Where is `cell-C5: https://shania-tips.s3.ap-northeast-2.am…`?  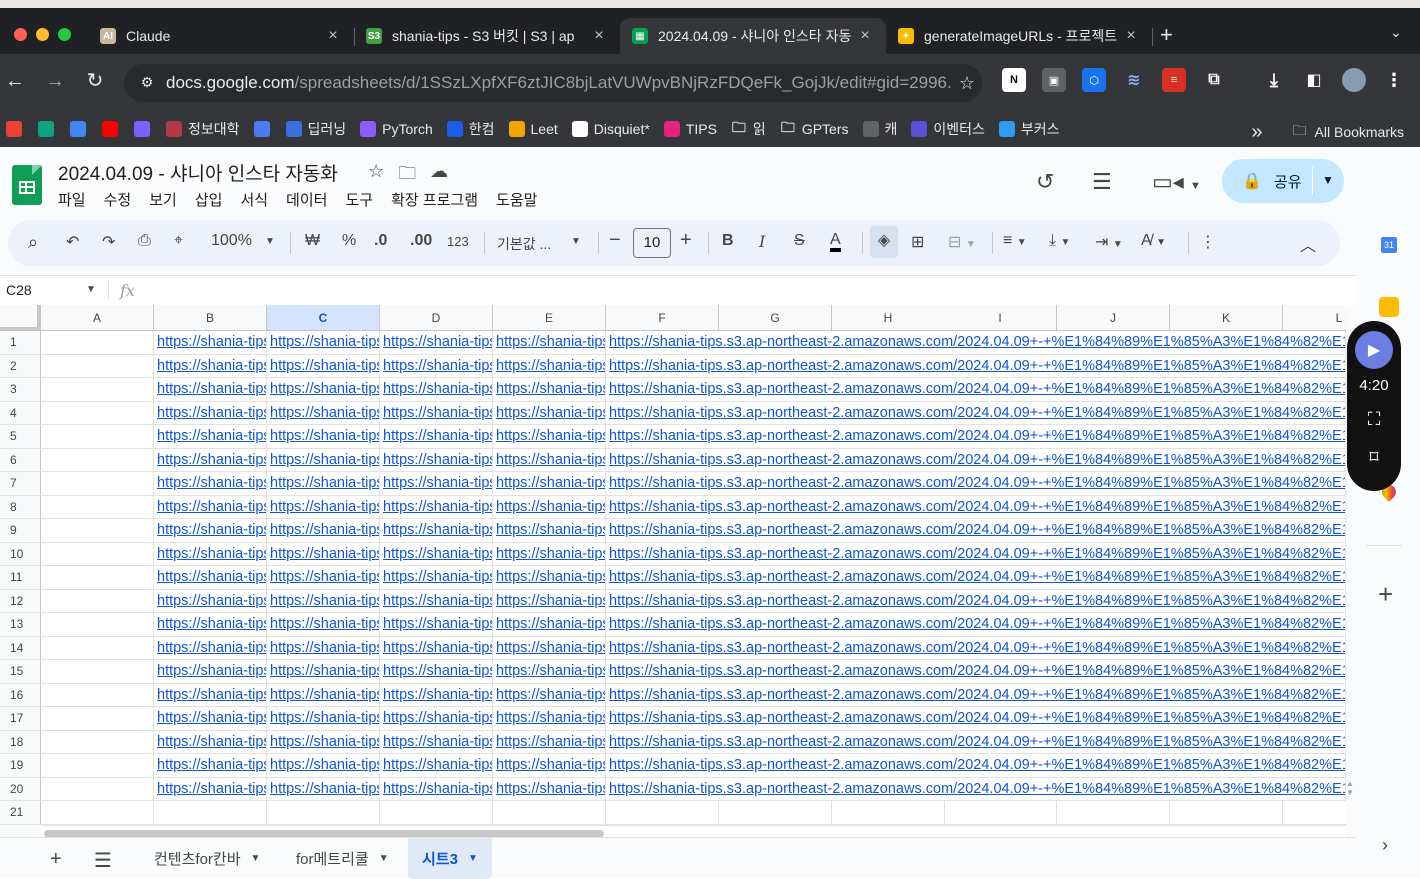 cell-C5: https://shania-tips.s3.ap-northeast-2.am… is located at coordinates (323, 437).